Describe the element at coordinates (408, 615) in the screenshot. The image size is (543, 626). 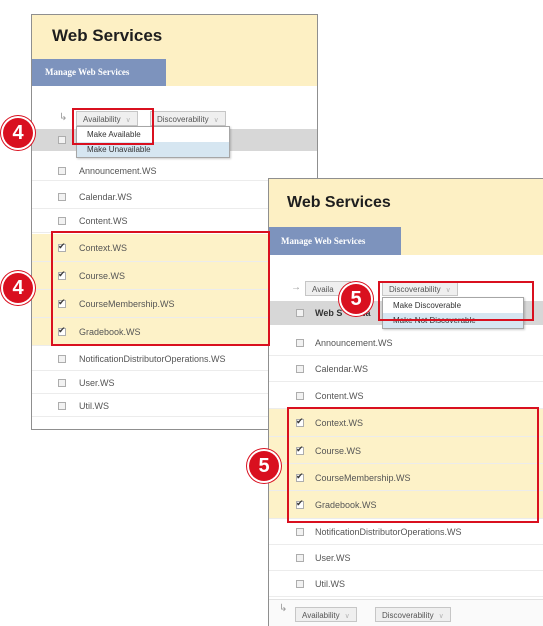
I see `bottom-discoverability-label: Discoverability` at that location.